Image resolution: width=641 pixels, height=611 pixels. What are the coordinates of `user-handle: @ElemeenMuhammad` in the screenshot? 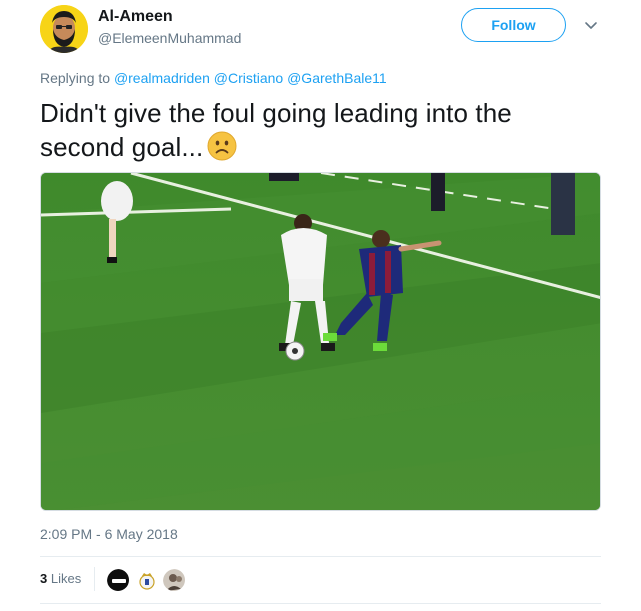 It's located at (169, 38).